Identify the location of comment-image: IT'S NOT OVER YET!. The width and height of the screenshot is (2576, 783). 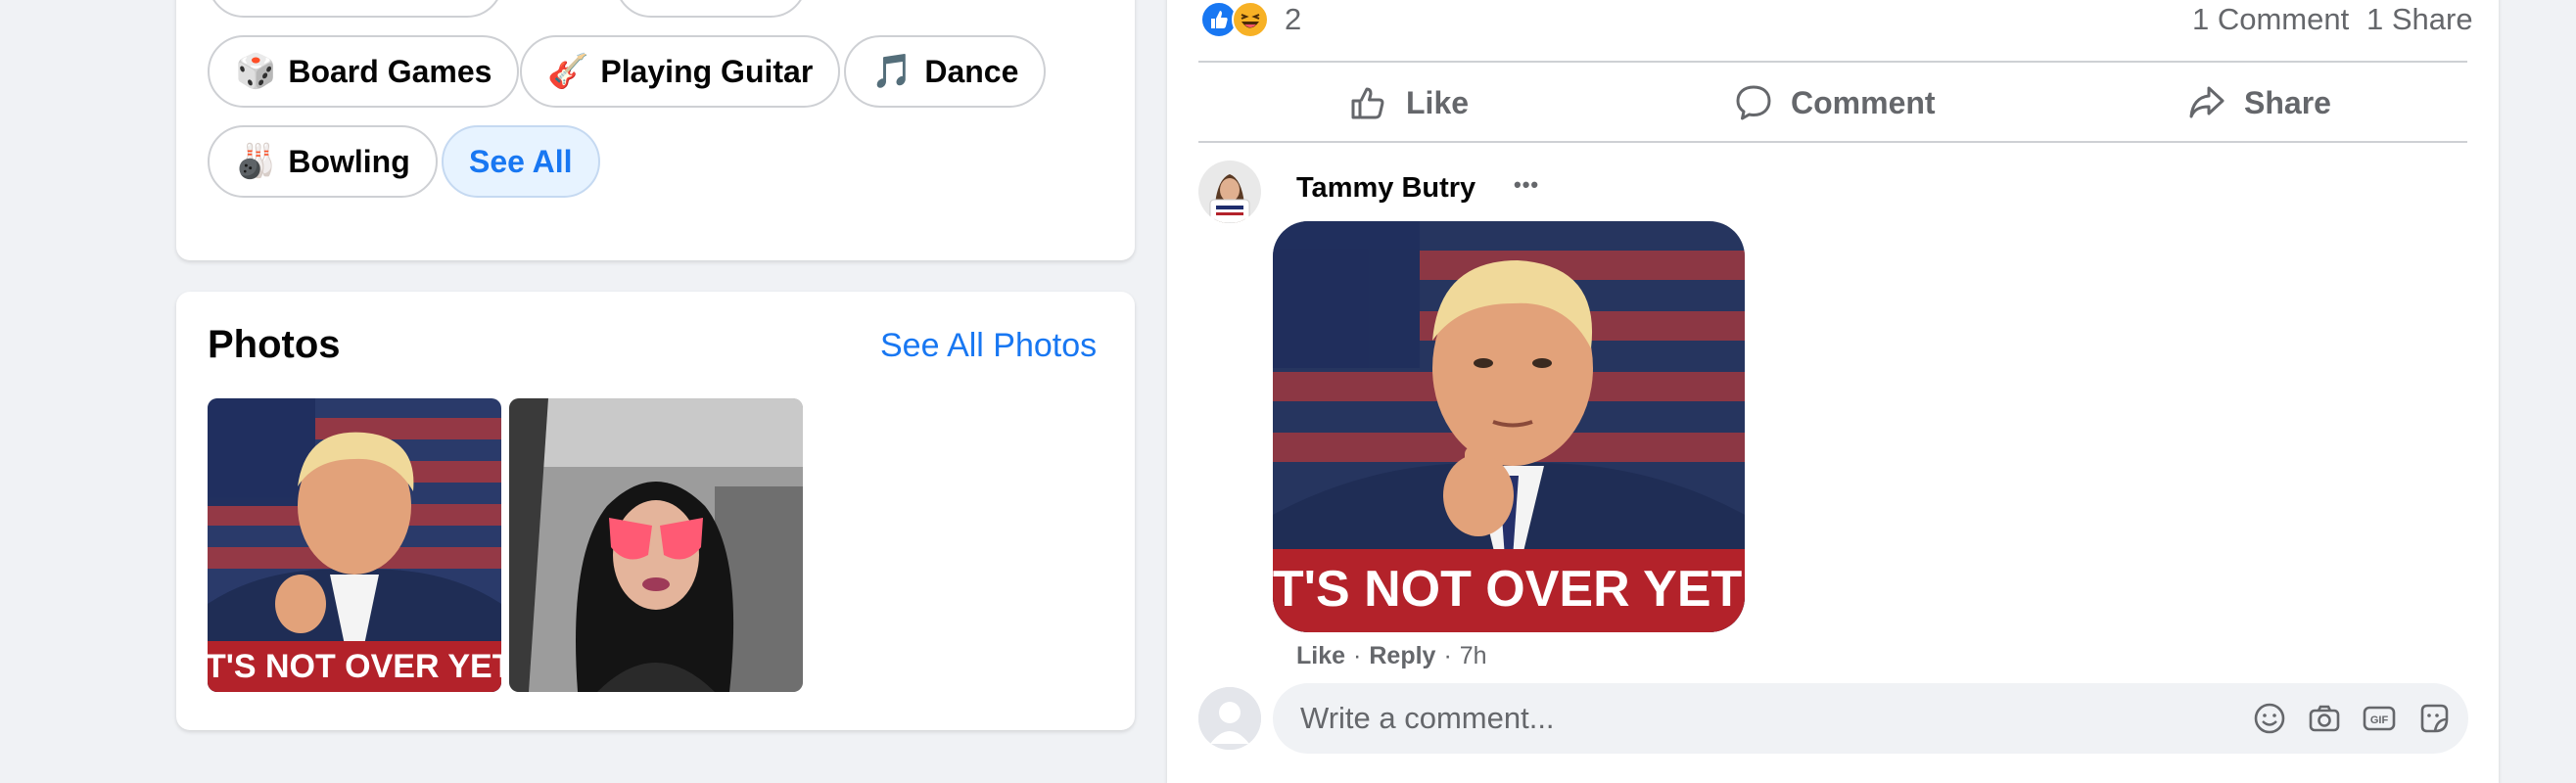
(1509, 426).